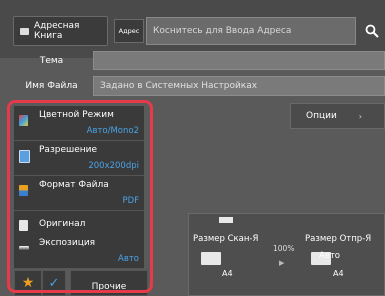 Image resolution: width=385 pixels, height=296 pixels. Describe the element at coordinates (24, 31) in the screenshot. I see `address-book-icon` at that location.